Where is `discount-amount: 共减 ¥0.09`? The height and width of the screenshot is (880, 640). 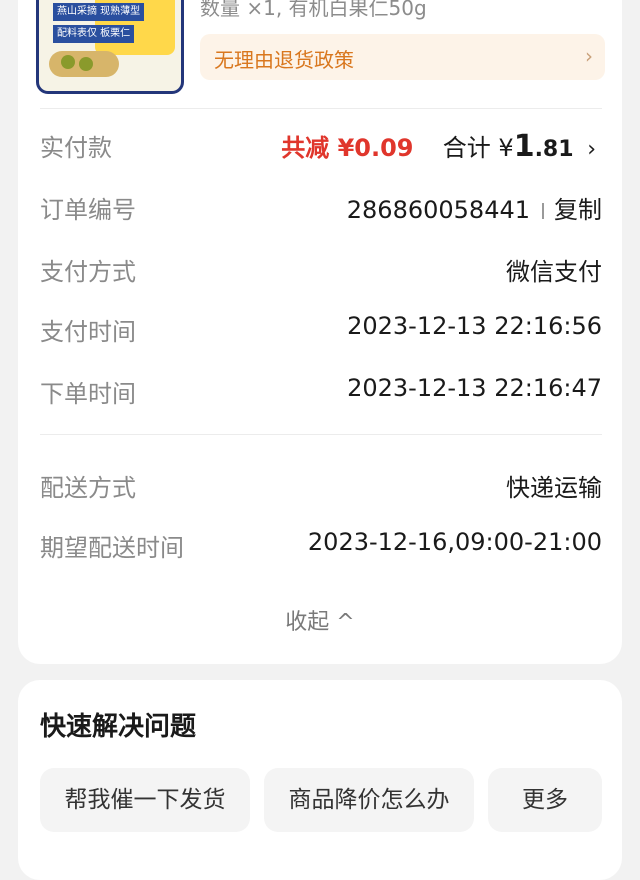
discount-amount: 共减 ¥0.09 is located at coordinates (347, 148).